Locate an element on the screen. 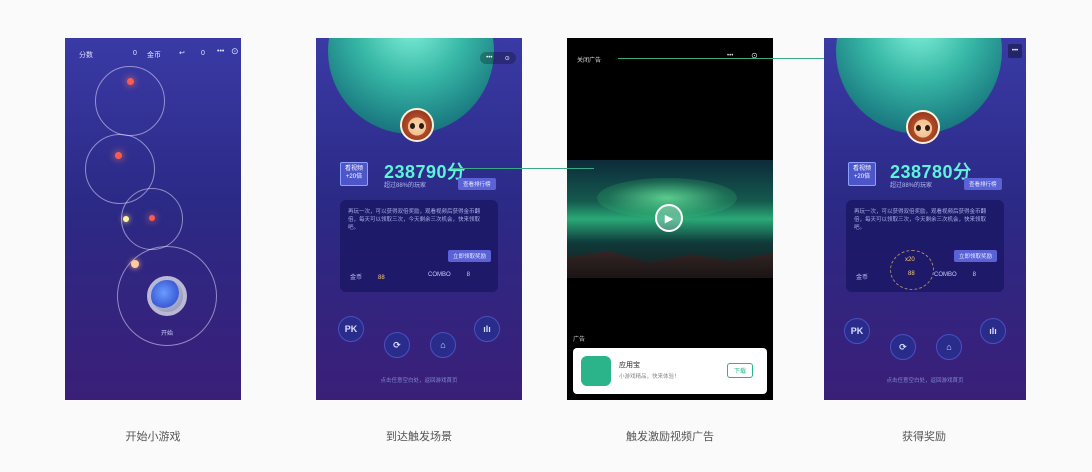 Image resolution: width=1092 pixels, height=472 pixels. target-ring is located at coordinates (130, 101).